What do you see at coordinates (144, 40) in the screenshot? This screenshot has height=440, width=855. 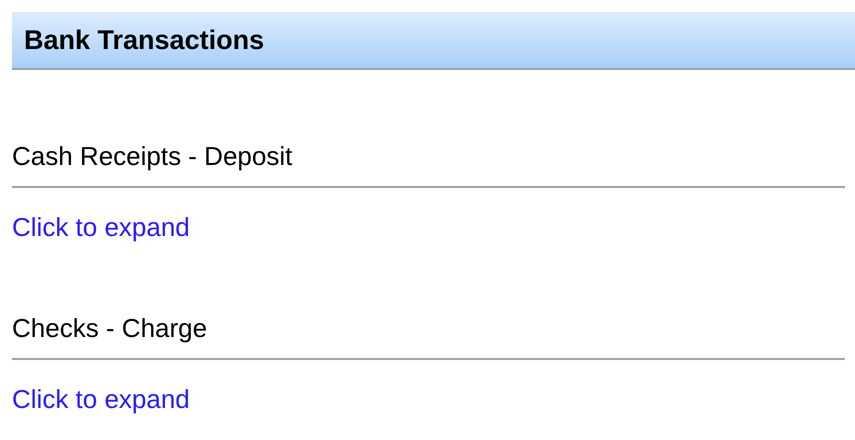 I see `header-title: Bank Transactions` at bounding box center [144, 40].